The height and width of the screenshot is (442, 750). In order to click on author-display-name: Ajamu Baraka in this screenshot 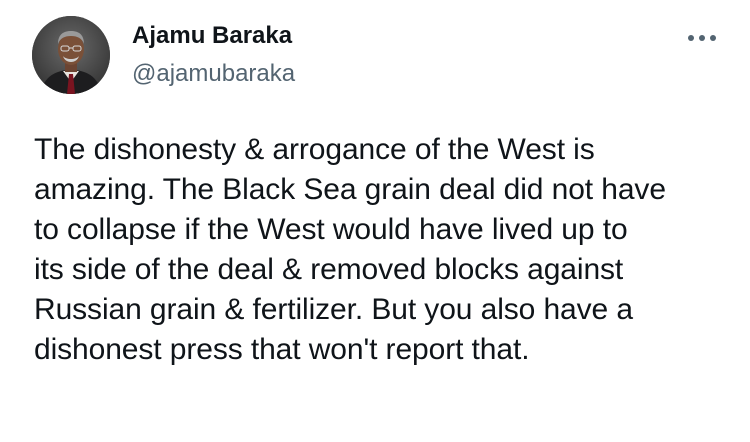, I will do `click(213, 36)`.